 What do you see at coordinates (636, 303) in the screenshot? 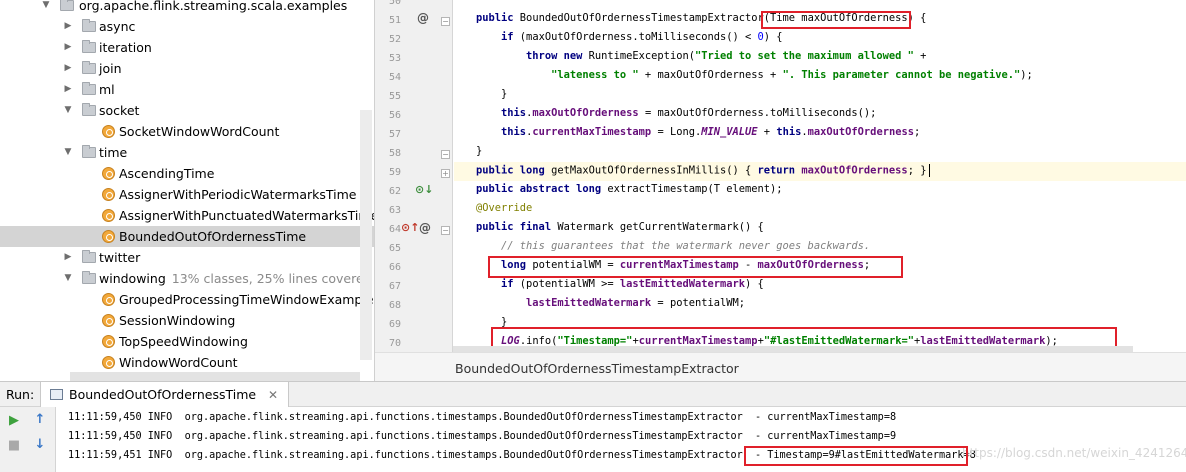
I see `code-line: lastEmittedWatermark = potentialWM;` at bounding box center [636, 303].